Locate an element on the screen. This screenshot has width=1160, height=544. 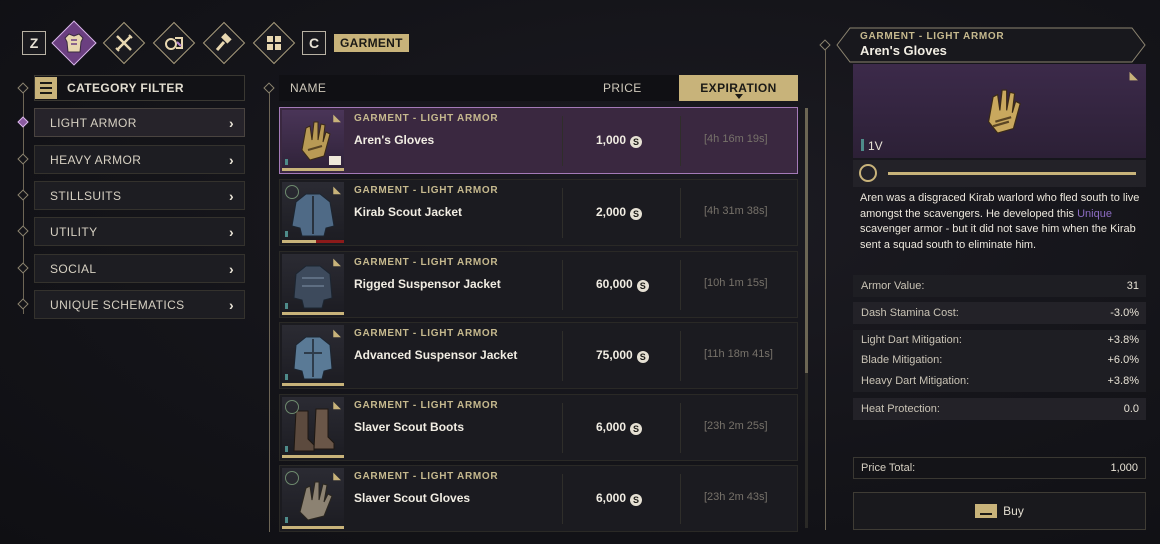
column-header-name: NAME is located at coordinates (308, 88).